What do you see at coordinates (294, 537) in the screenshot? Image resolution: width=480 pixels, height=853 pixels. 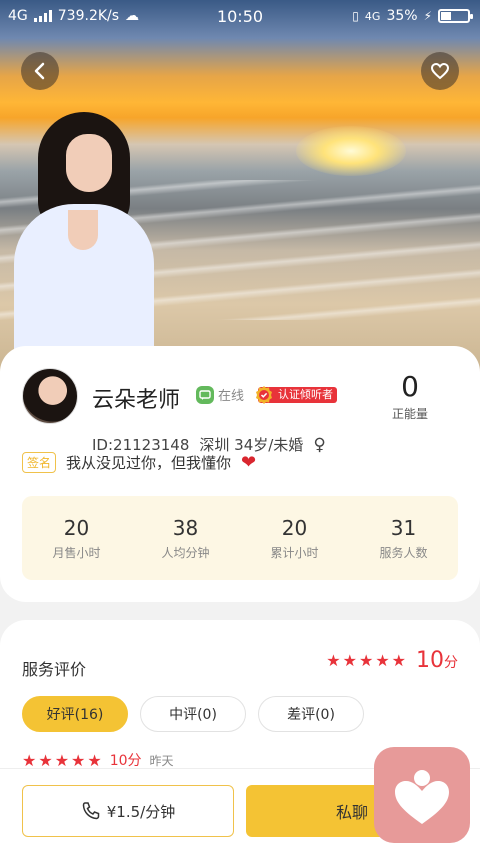 I see `stat-total-hours: 20 累计小时` at bounding box center [294, 537].